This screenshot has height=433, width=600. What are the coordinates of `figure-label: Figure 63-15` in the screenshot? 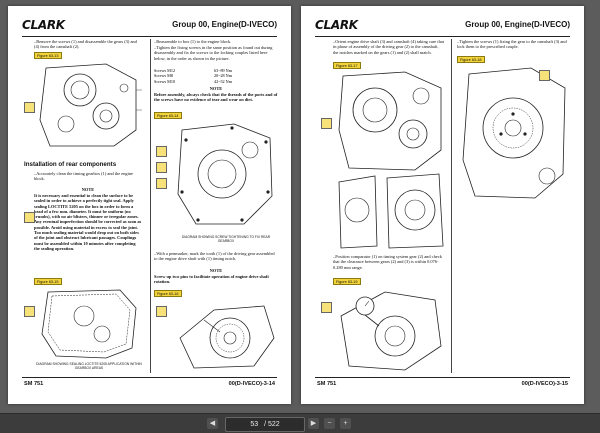 It's located at (48, 281).